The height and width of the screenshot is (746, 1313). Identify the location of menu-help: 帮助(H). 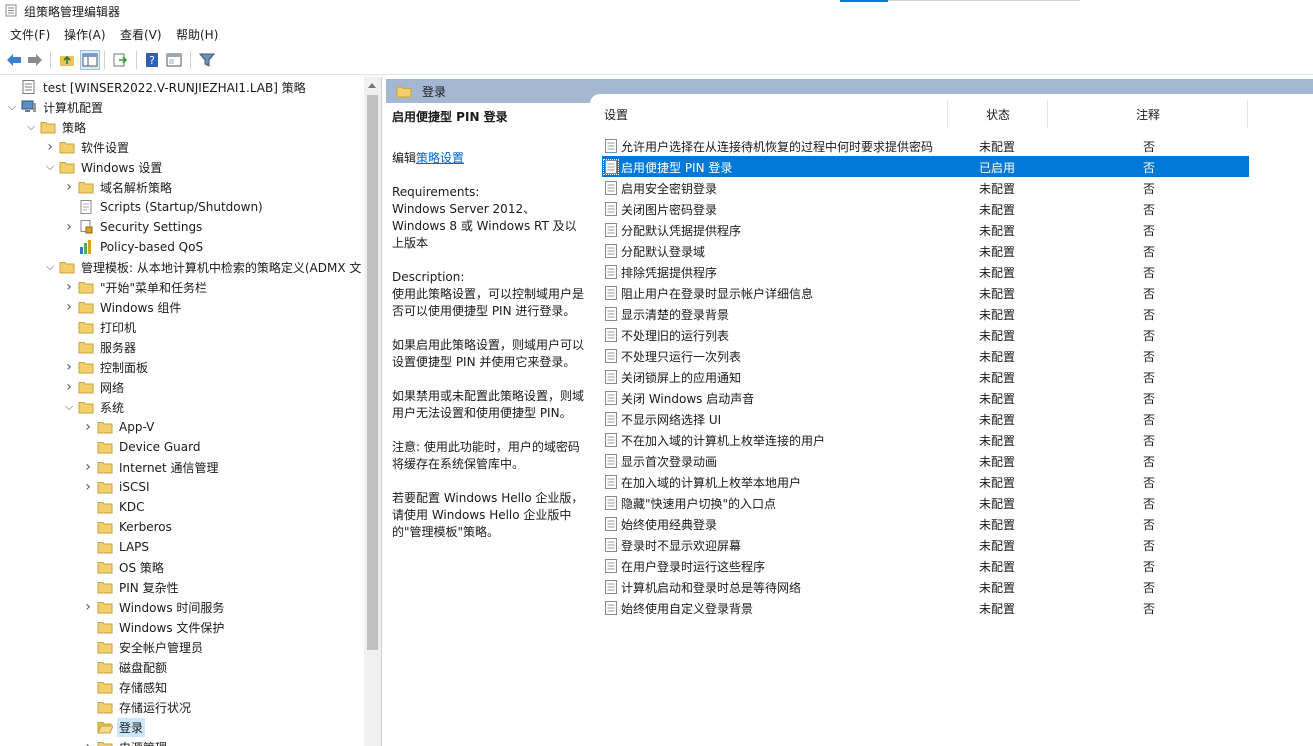
(197, 34).